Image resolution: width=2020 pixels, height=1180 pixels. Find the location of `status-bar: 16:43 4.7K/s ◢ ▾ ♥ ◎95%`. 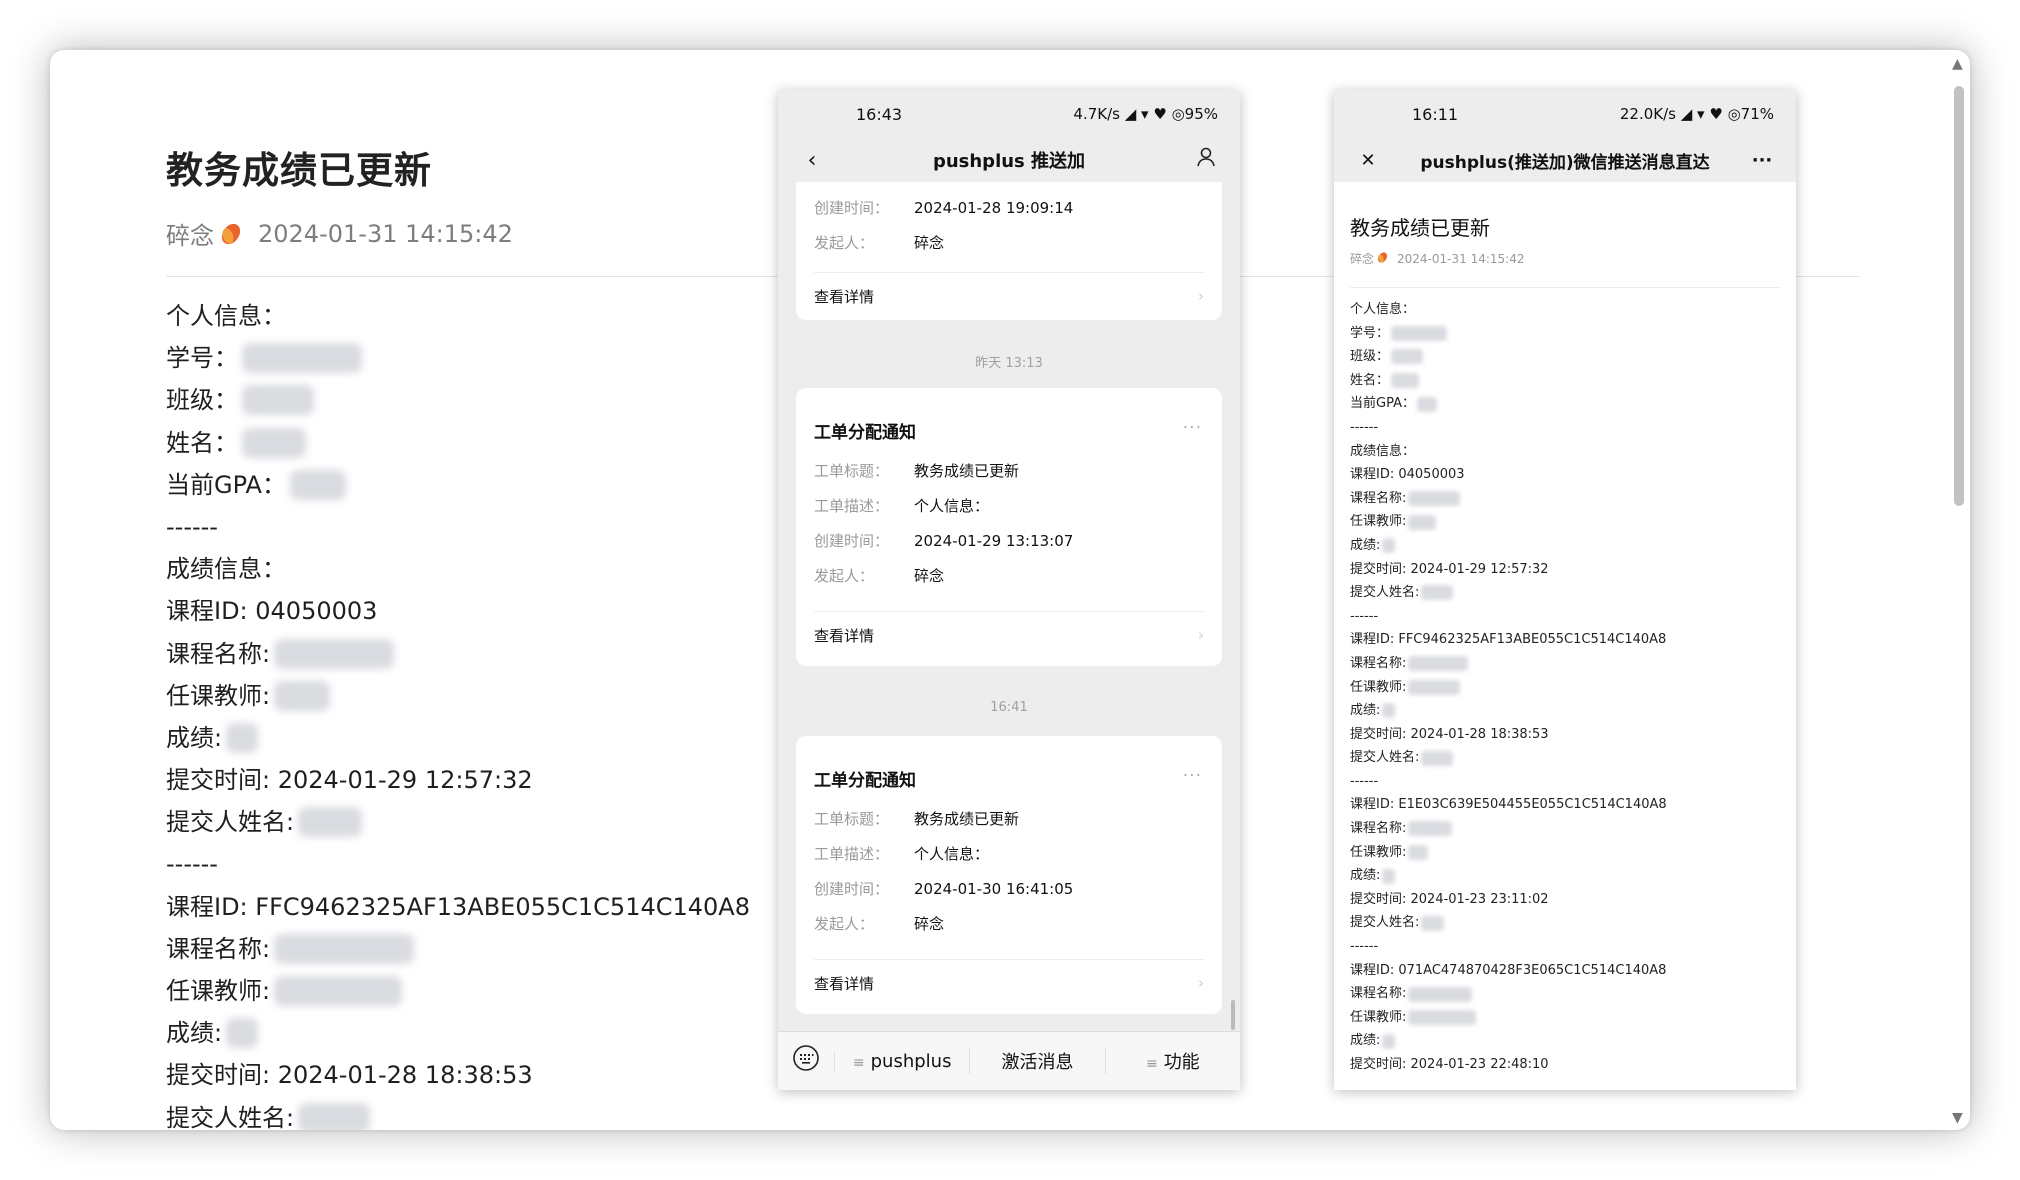

status-bar: 16:43 4.7K/s ◢ ▾ ♥ ◎95% is located at coordinates (1009, 114).